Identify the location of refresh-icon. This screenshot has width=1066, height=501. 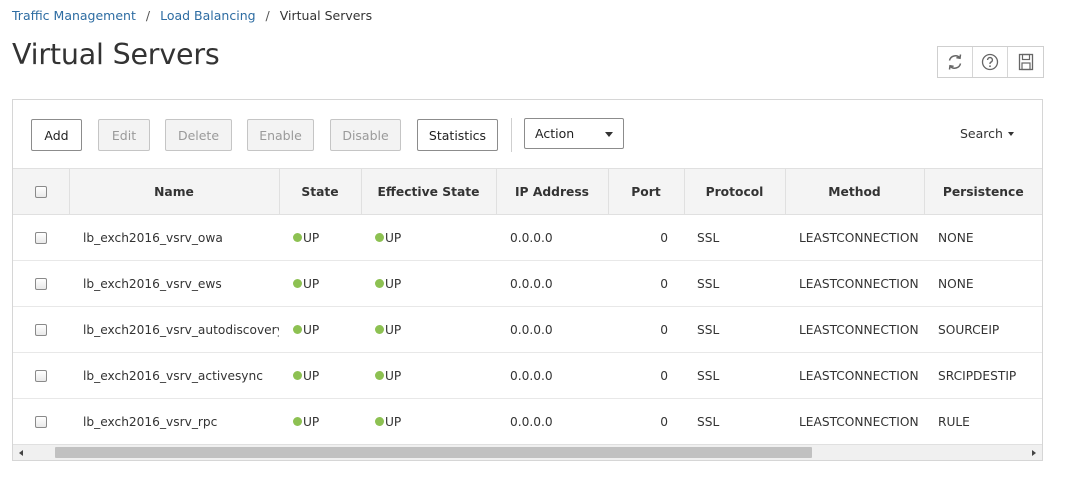
(955, 62).